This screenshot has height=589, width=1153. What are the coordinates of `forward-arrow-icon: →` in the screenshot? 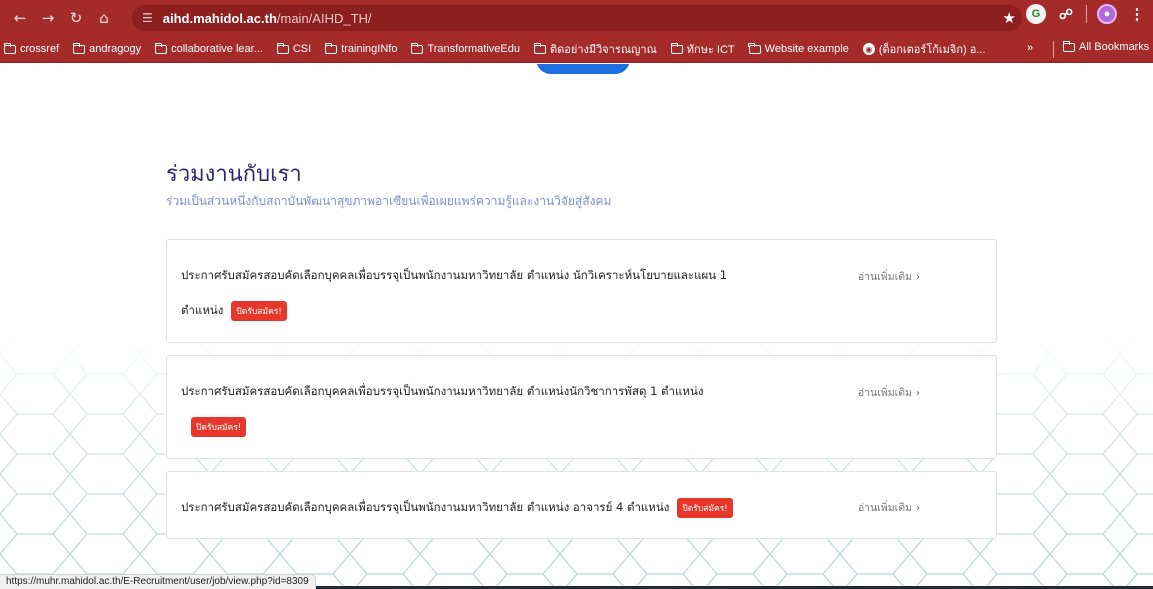 It's located at (48, 18).